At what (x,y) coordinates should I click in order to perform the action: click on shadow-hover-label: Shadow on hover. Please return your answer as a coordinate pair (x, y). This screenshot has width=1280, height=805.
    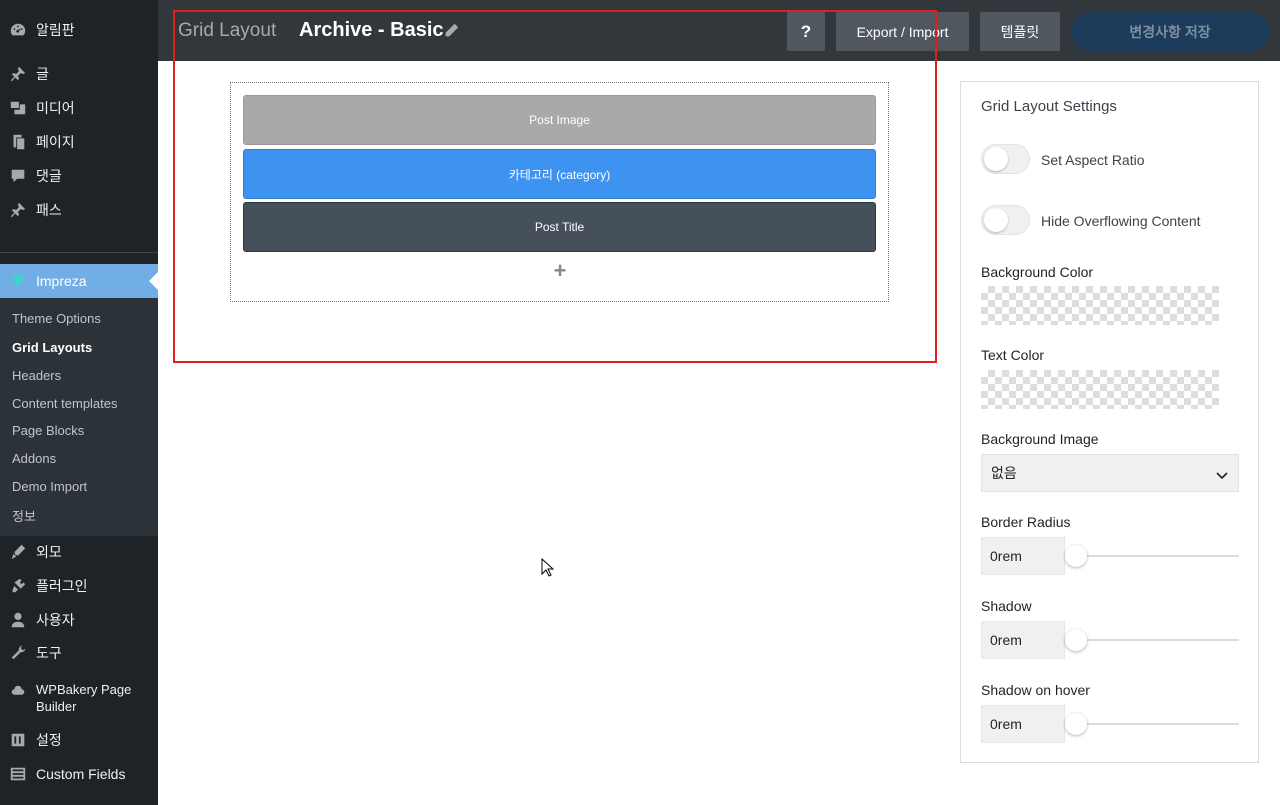
    Looking at the image, I should click on (1035, 690).